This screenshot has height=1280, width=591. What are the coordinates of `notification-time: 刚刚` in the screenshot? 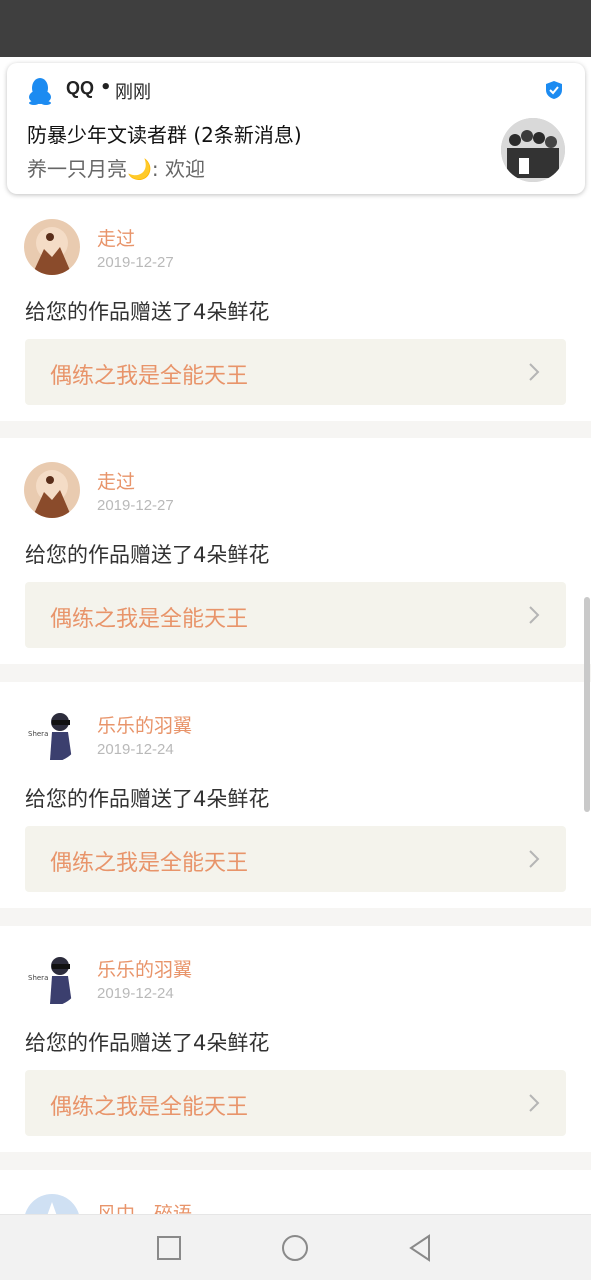 It's located at (133, 92).